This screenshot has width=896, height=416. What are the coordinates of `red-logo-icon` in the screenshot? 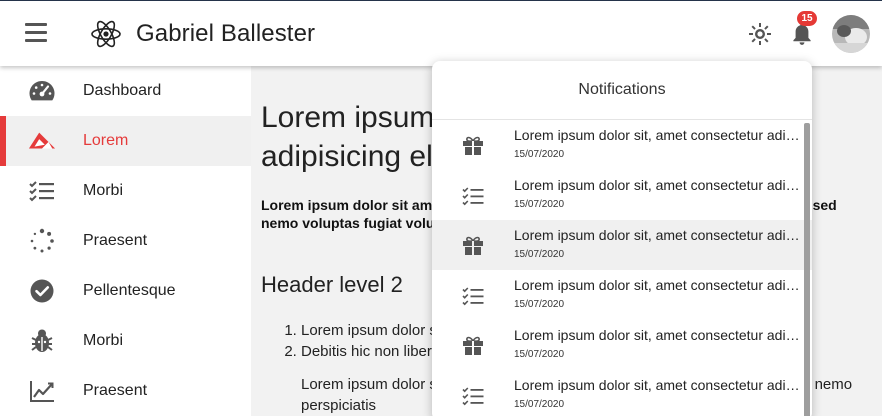 It's located at (42, 141).